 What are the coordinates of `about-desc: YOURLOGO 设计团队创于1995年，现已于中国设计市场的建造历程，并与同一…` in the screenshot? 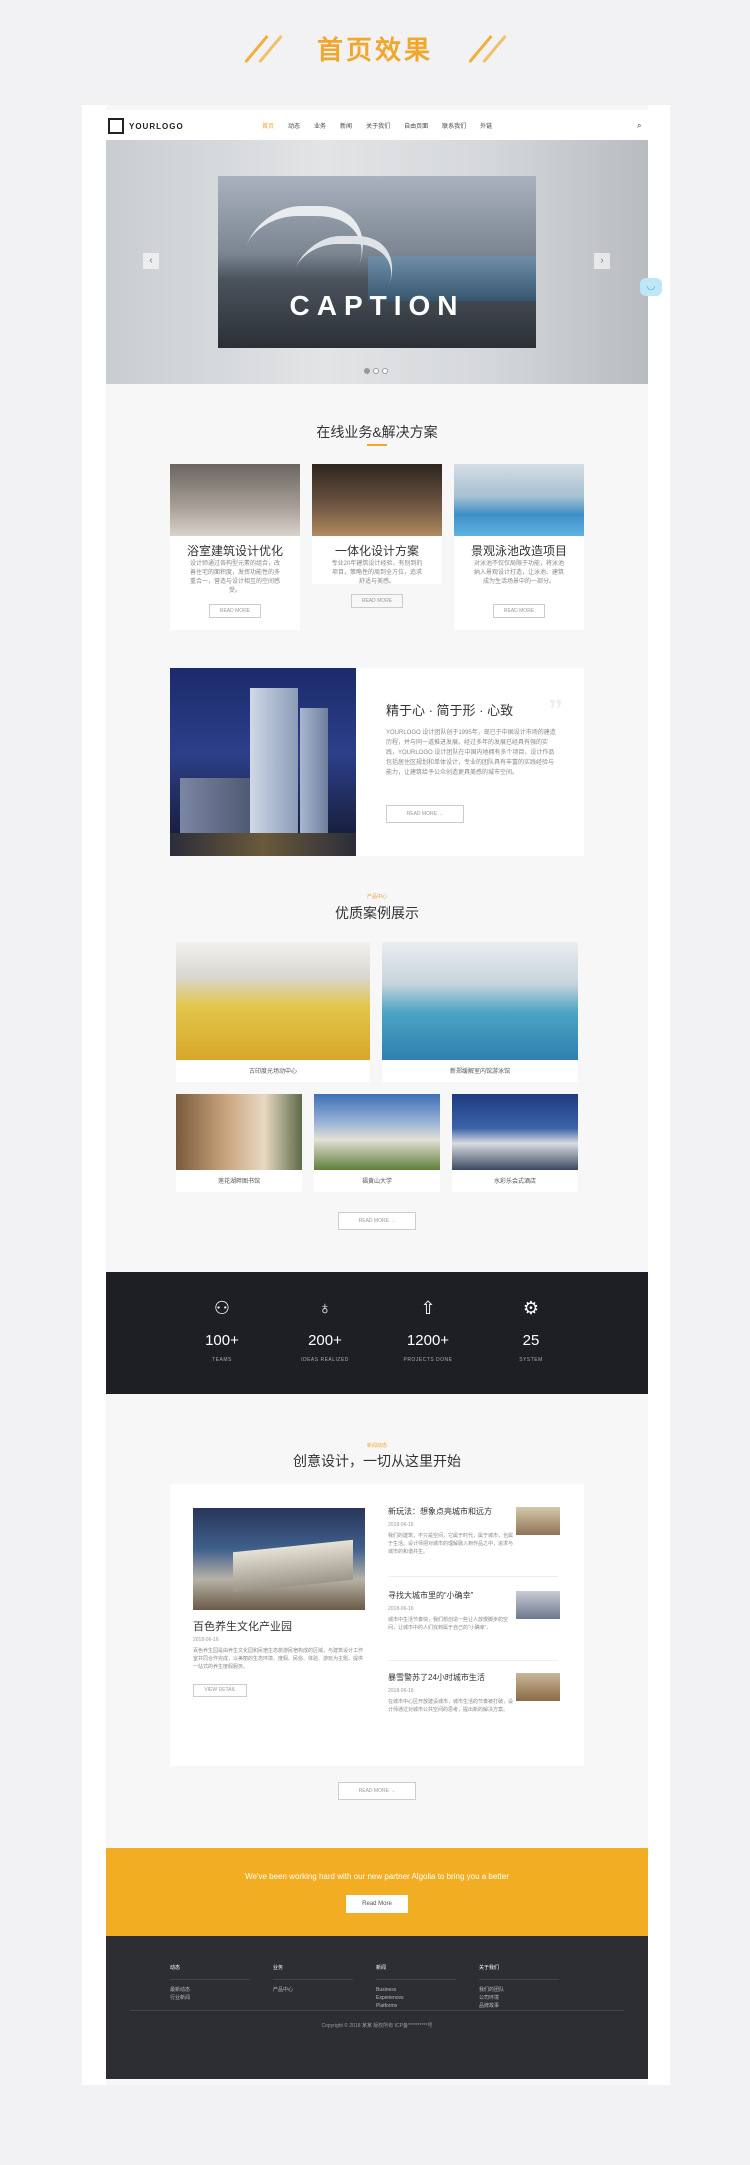 It's located at (471, 753).